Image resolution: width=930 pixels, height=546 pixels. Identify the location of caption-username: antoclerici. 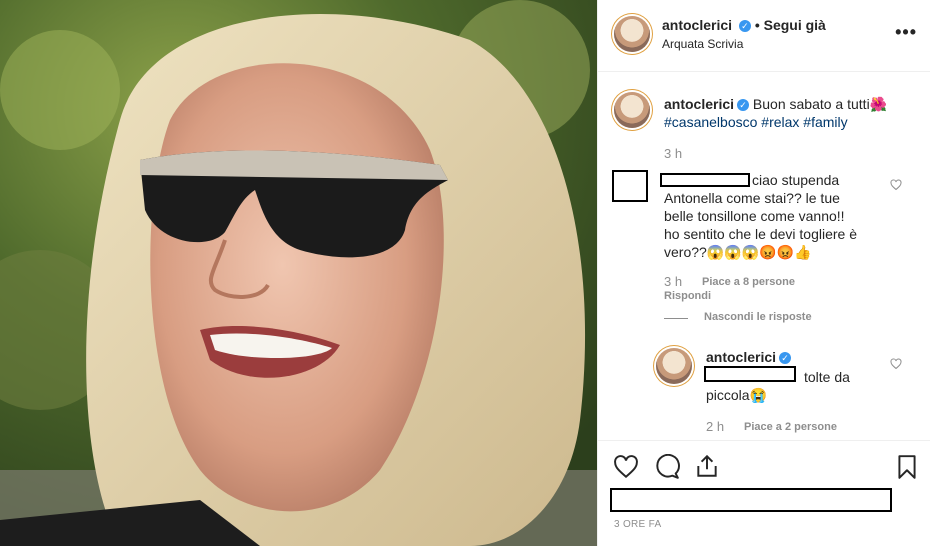
(699, 104).